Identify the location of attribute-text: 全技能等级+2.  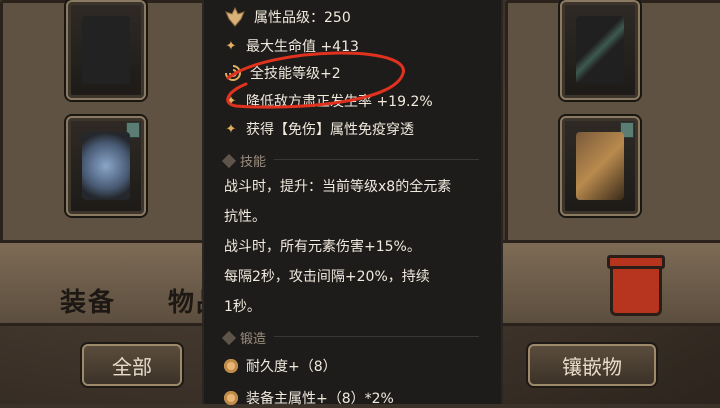
(295, 74).